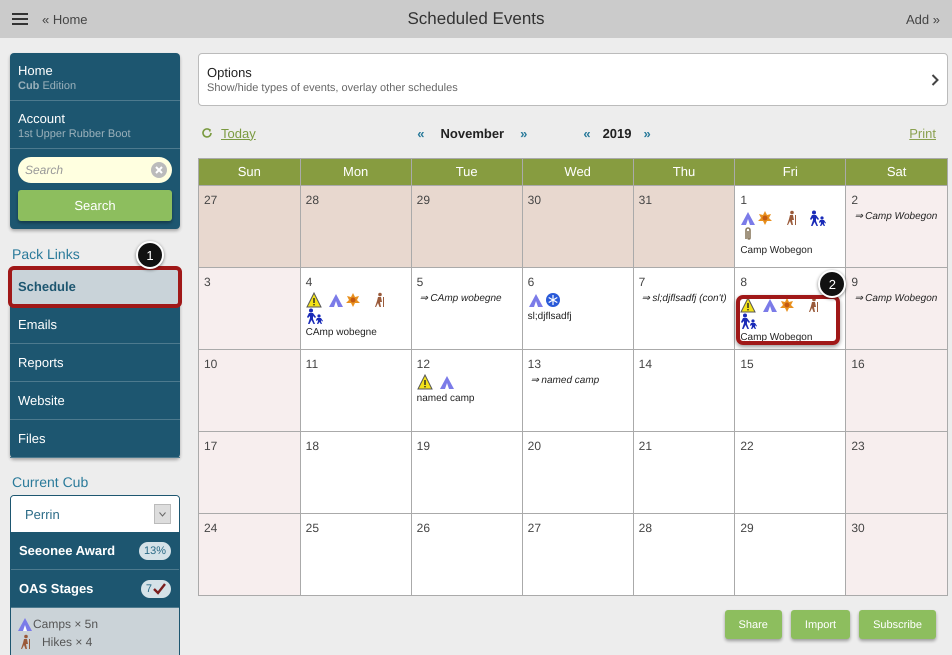 This screenshot has height=655, width=952. What do you see at coordinates (573, 79) in the screenshot?
I see `options-panel: Options Show/hide types of events, overlay other schedules` at bounding box center [573, 79].